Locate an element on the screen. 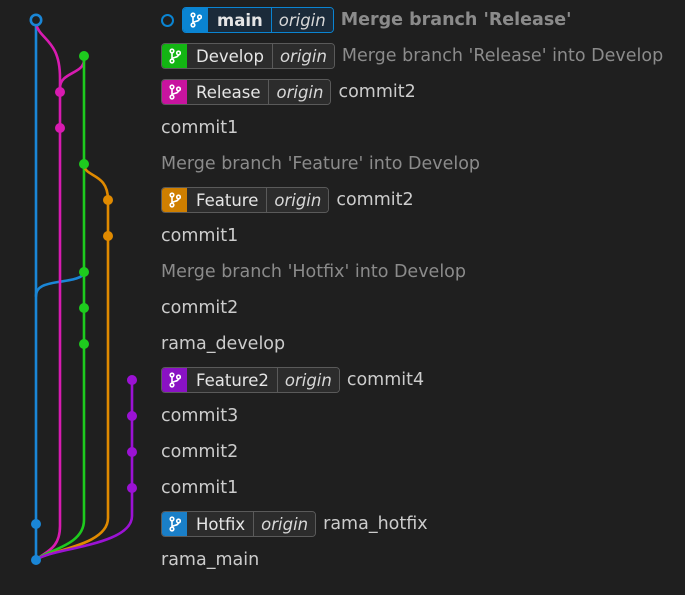 This screenshot has height=595, width=685. commit-message: rama_develop is located at coordinates (223, 344).